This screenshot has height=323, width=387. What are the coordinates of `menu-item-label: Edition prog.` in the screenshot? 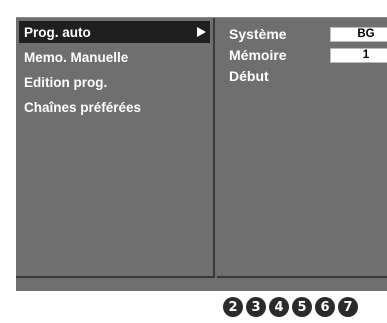 It's located at (66, 82).